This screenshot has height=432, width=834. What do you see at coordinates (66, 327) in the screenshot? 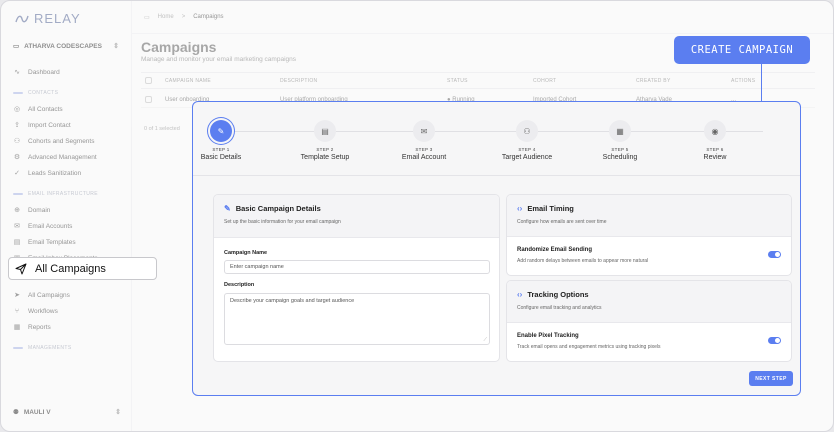
I see `sidebar-item-reports: ▦ Reports` at bounding box center [66, 327].